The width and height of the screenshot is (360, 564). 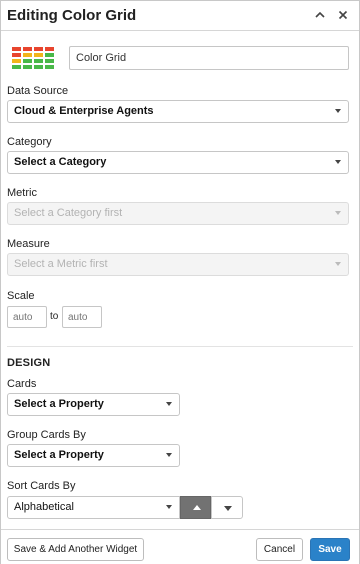 What do you see at coordinates (93, 507) in the screenshot?
I see `sort-cards-by-select: Alphabetical` at bounding box center [93, 507].